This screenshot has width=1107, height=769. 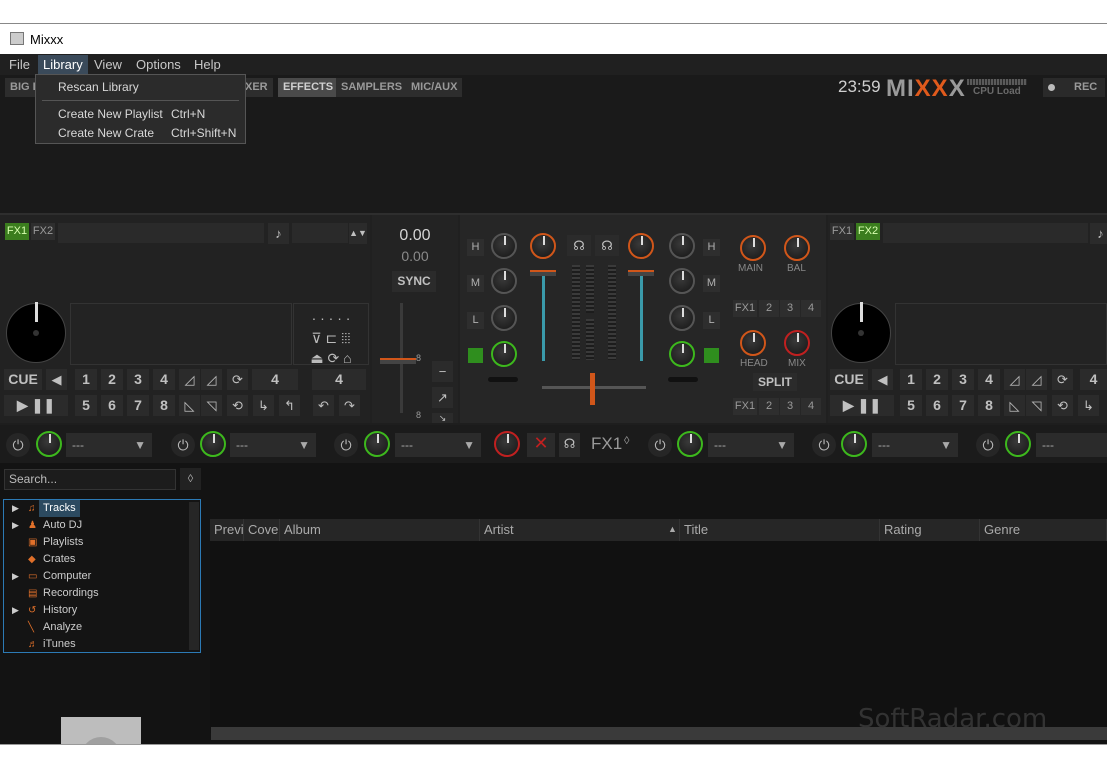 I want to click on deck1-key-icon: ♪, so click(x=278, y=233).